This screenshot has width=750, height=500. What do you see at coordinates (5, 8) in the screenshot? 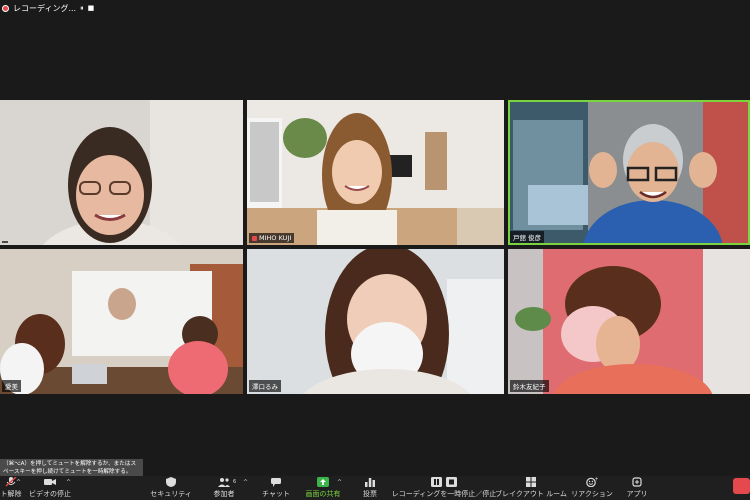
I see `recording-dot-icon` at bounding box center [5, 8].